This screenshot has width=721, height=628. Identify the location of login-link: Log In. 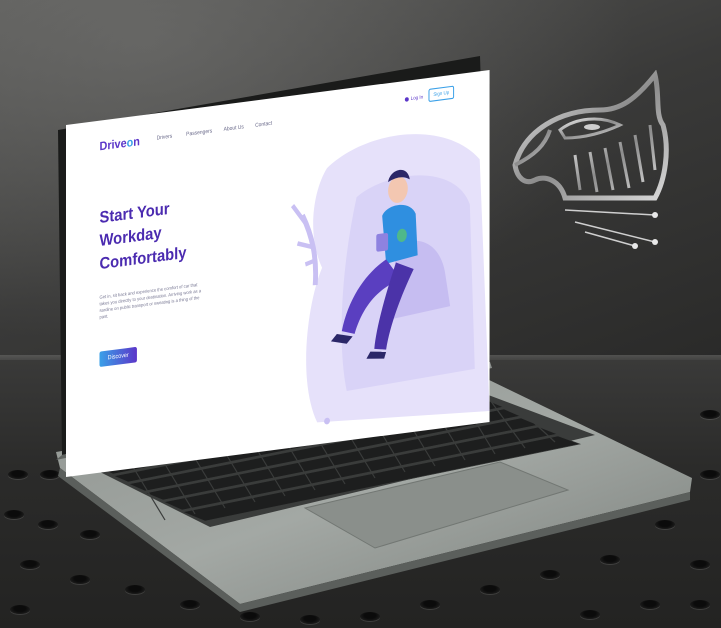
(414, 97).